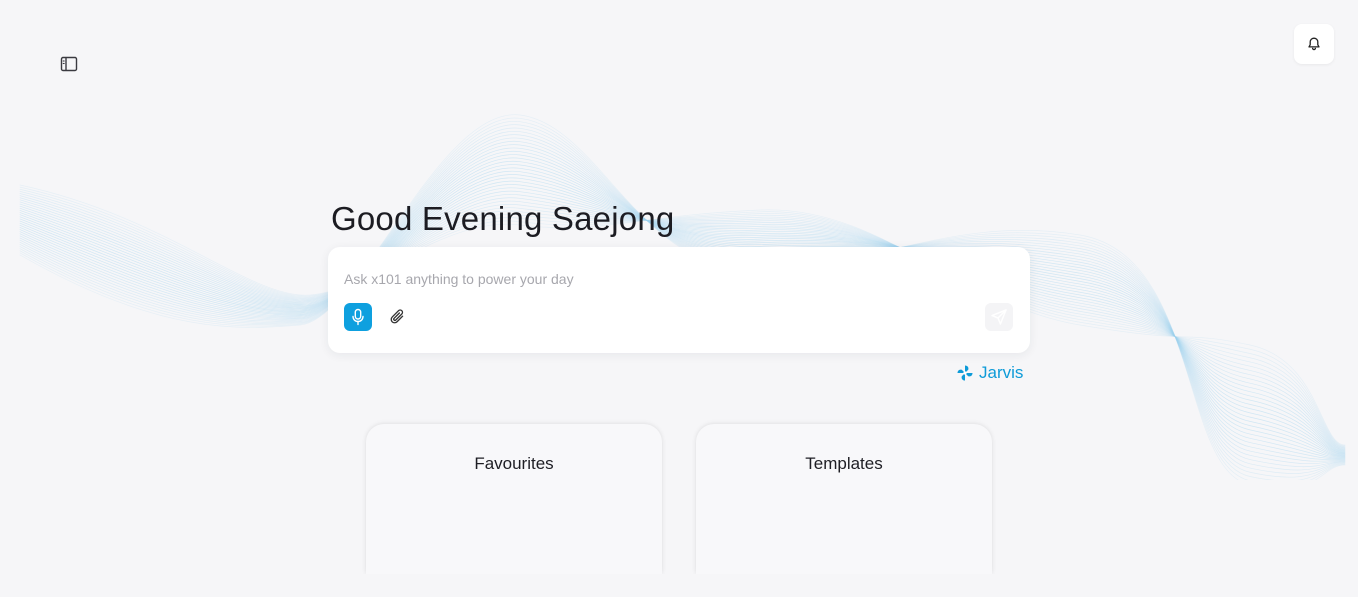 Image resolution: width=1358 pixels, height=597 pixels. I want to click on notifications-button, so click(1314, 44).